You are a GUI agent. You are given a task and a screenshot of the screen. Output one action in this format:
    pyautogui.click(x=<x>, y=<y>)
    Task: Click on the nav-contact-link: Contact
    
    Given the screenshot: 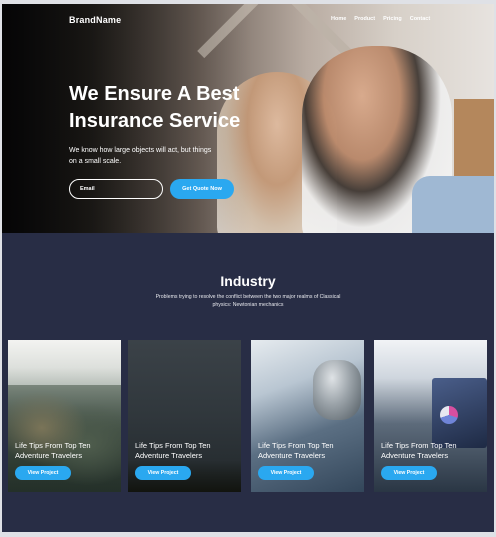 What is the action you would take?
    pyautogui.click(x=420, y=19)
    